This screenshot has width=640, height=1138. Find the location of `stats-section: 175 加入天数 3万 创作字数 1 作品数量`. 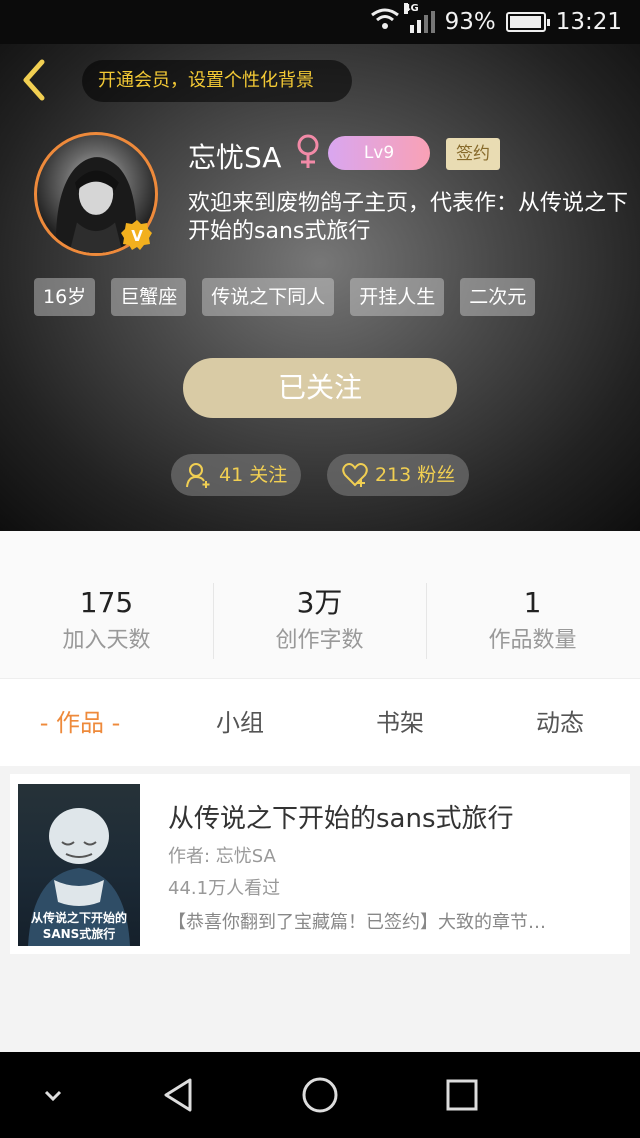

stats-section: 175 加入天数 3万 创作字数 1 作品数量 is located at coordinates (320, 604).